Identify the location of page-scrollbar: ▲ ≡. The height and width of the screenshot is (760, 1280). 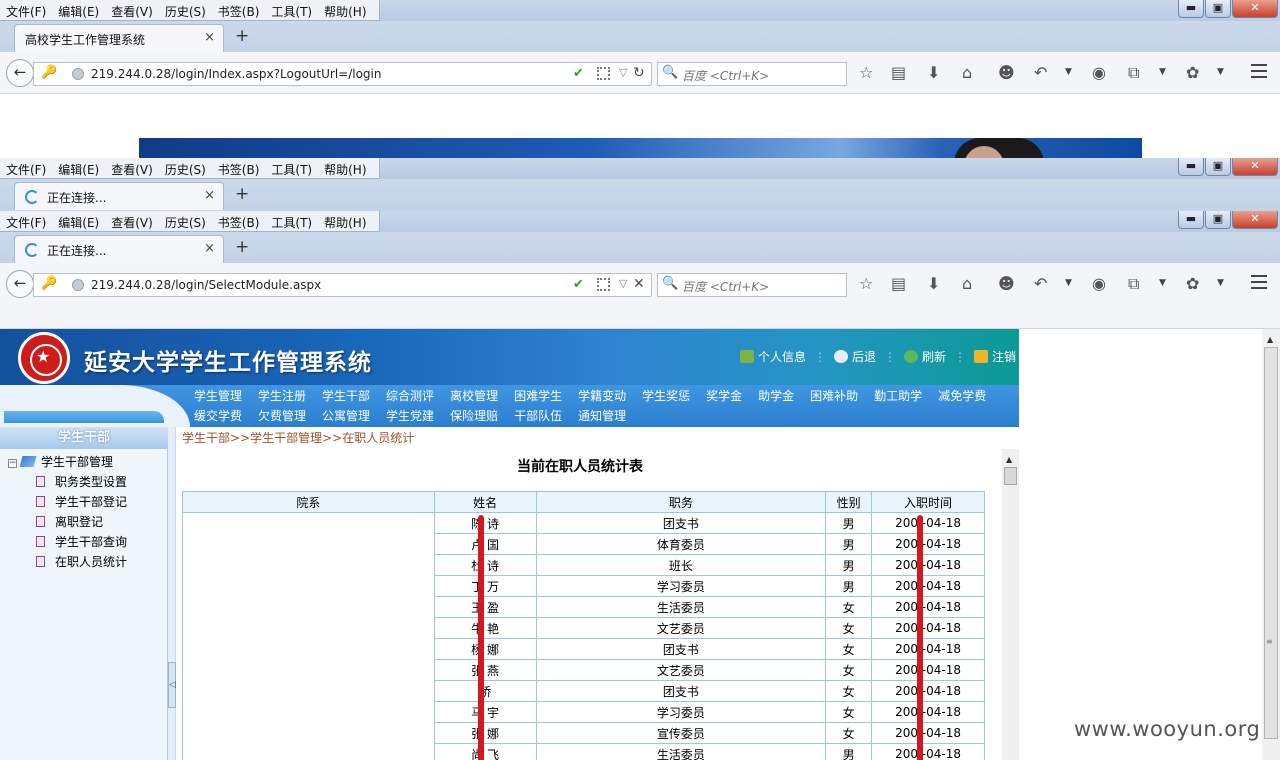
(1271, 544).